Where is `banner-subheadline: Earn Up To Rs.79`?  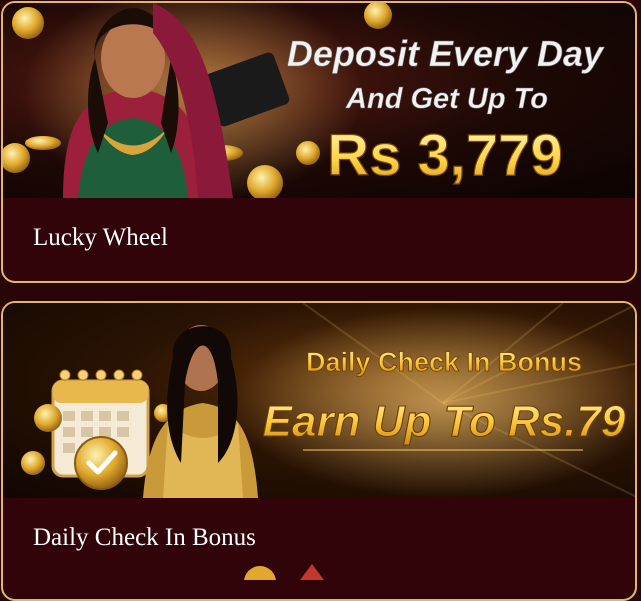
banner-subheadline: Earn Up To Rs.79 is located at coordinates (444, 421).